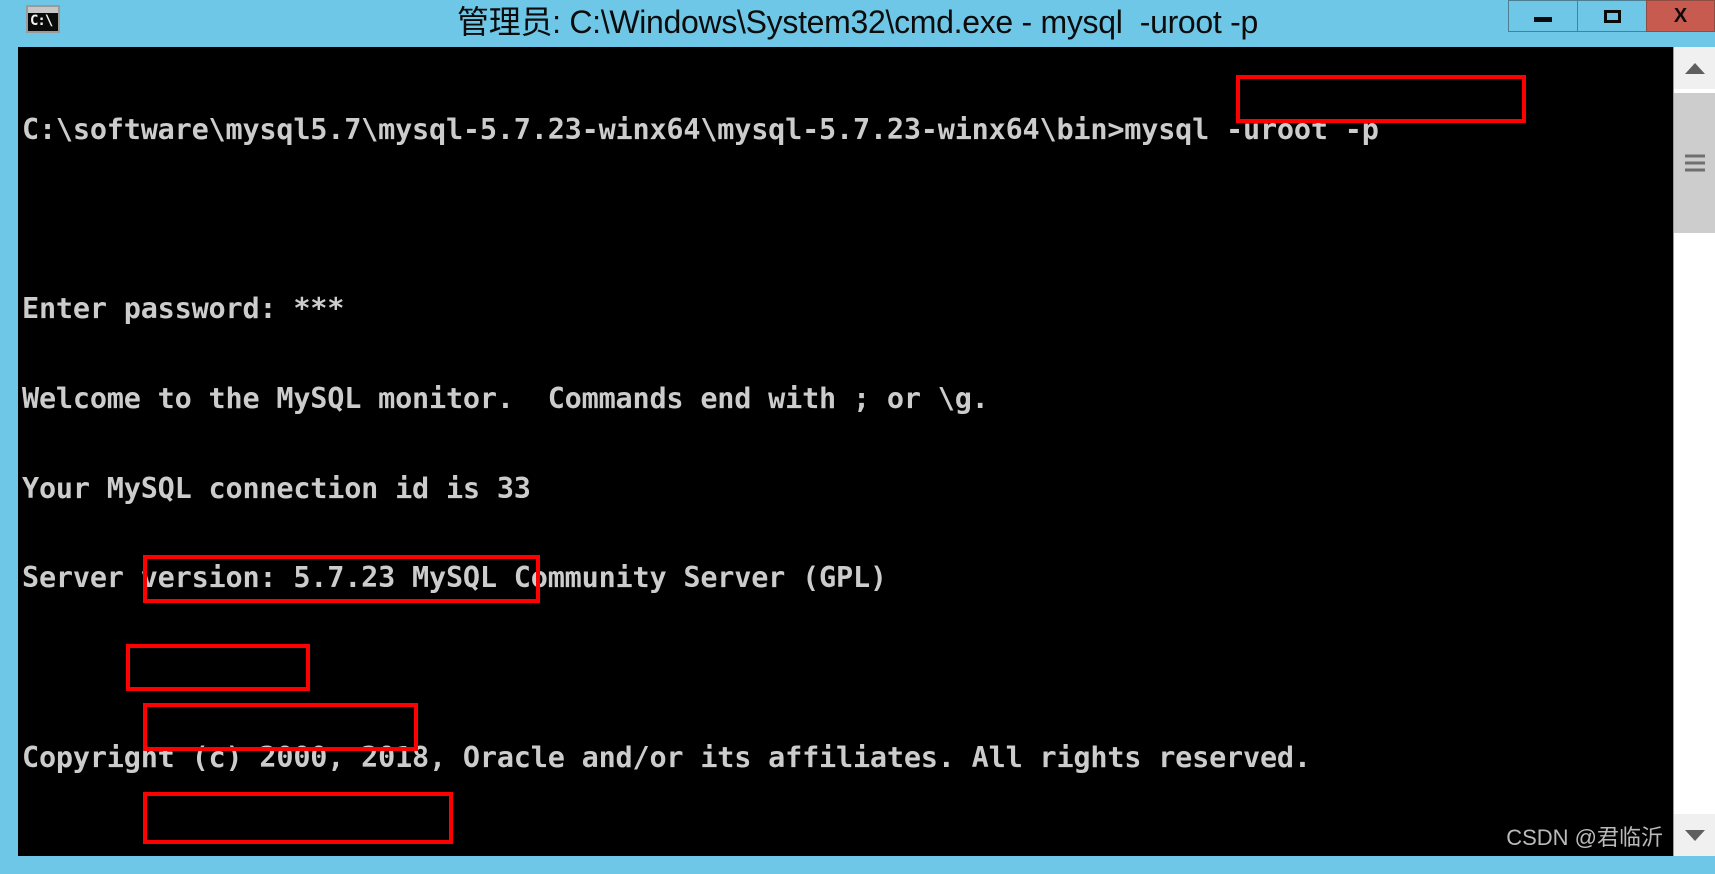 The height and width of the screenshot is (874, 1715). I want to click on scrollbar-thumb, so click(1694, 163).